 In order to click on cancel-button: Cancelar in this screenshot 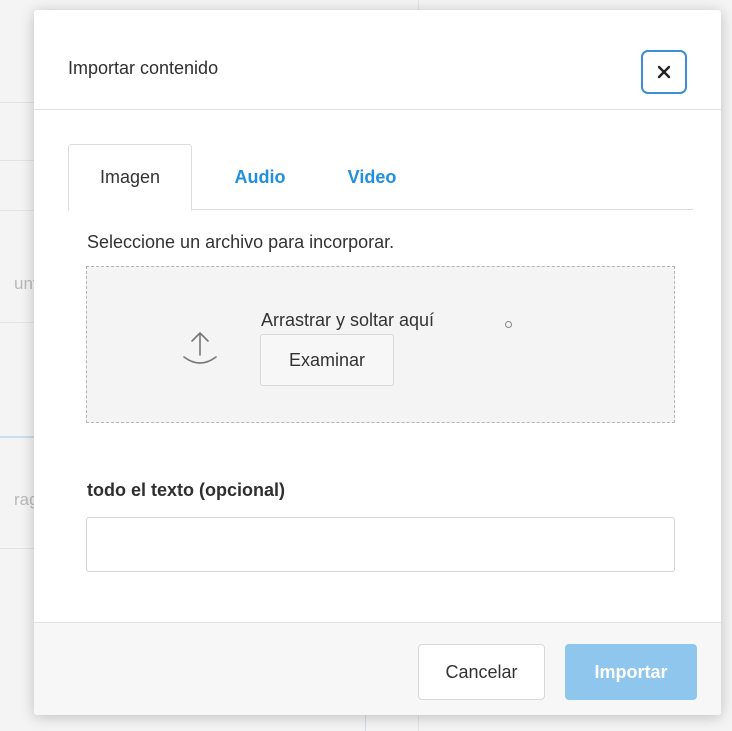, I will do `click(481, 672)`.